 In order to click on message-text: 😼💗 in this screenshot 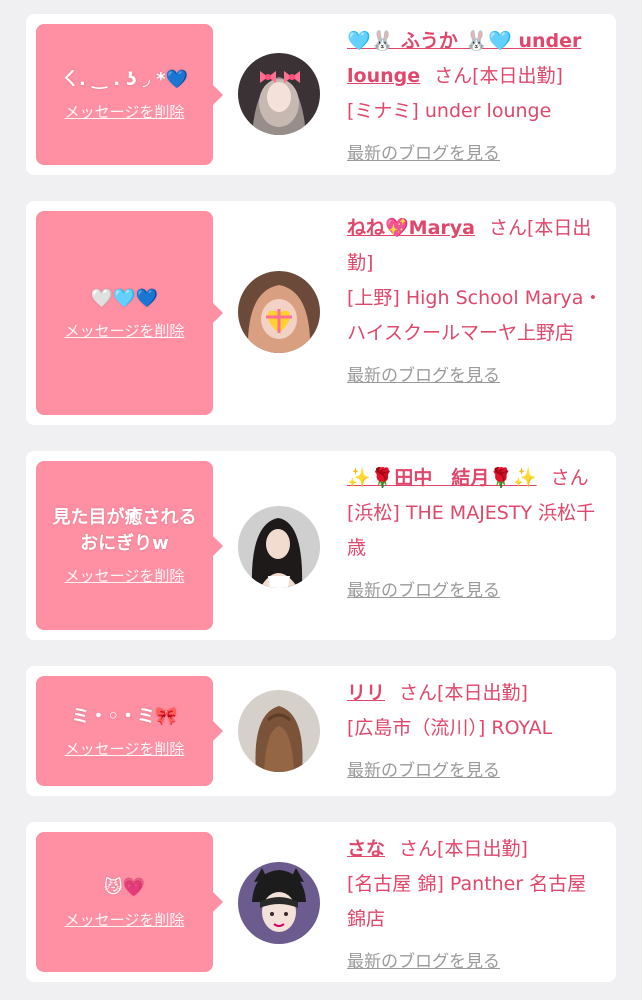, I will do `click(124, 887)`.